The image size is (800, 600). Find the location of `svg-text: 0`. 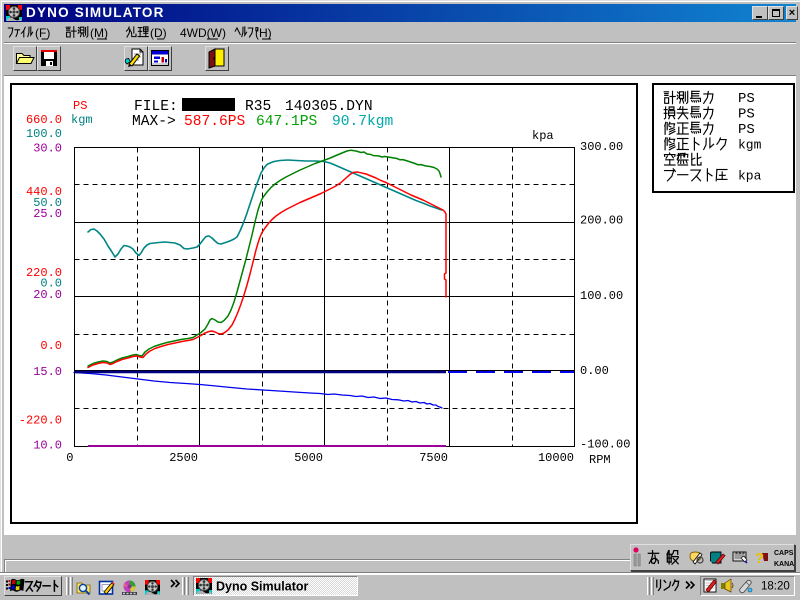

svg-text: 0 is located at coordinates (69, 458).